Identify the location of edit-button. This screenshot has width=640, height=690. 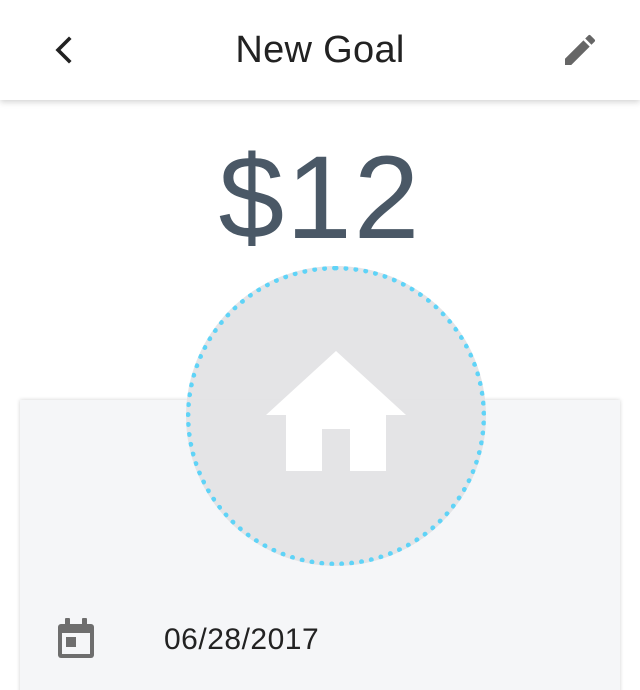
(580, 50).